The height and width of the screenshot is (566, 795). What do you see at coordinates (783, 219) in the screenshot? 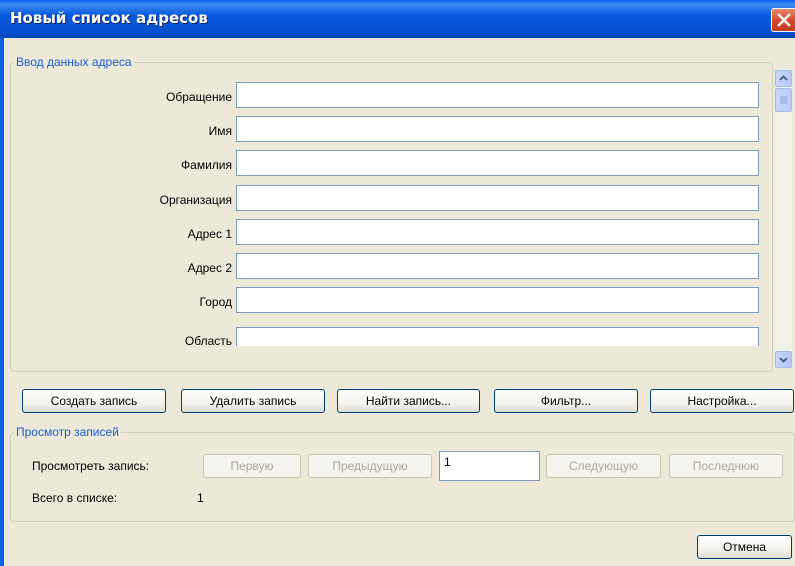
I see `fields-scrollbar` at bounding box center [783, 219].